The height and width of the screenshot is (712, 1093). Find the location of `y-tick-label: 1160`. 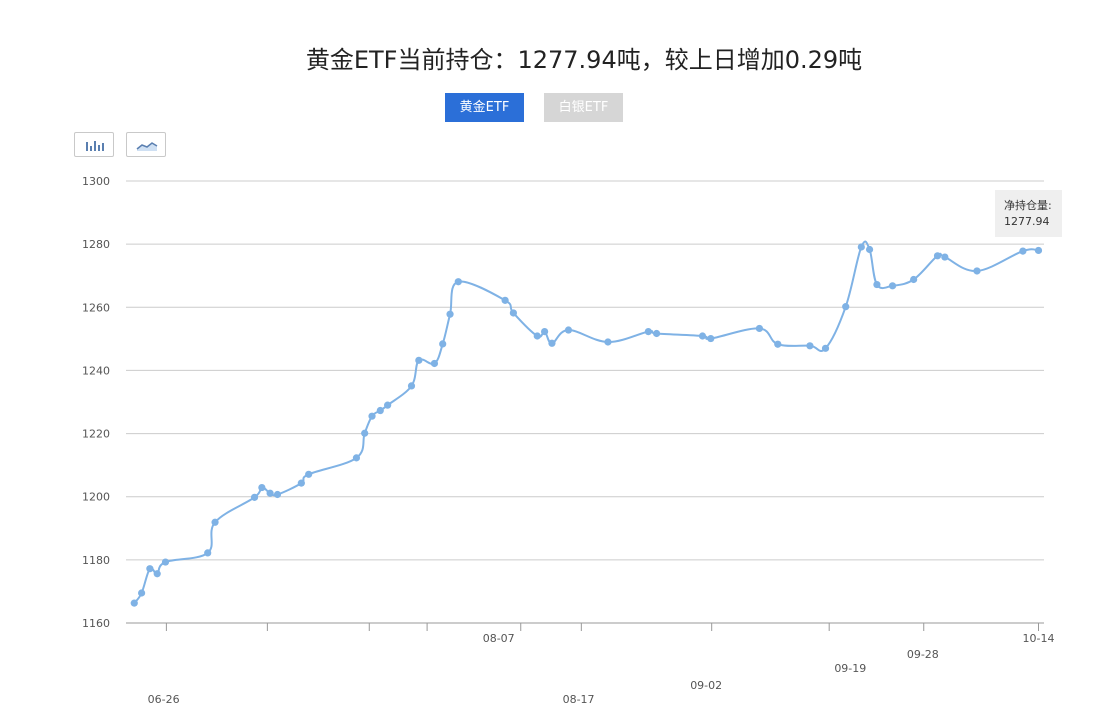

y-tick-label: 1160 is located at coordinates (96, 623).